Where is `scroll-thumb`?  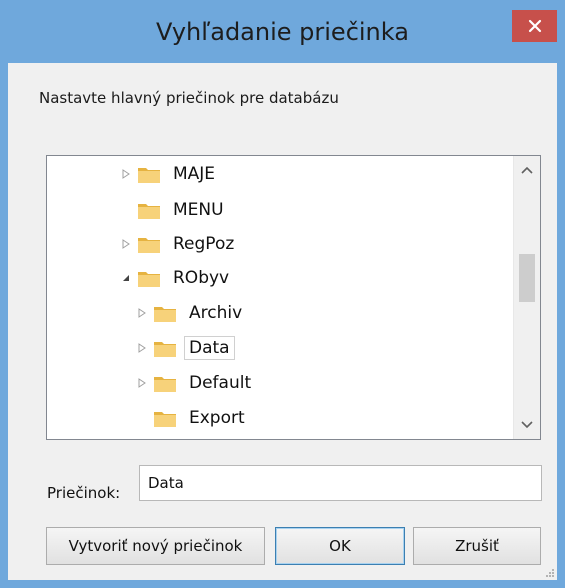 scroll-thumb is located at coordinates (527, 278).